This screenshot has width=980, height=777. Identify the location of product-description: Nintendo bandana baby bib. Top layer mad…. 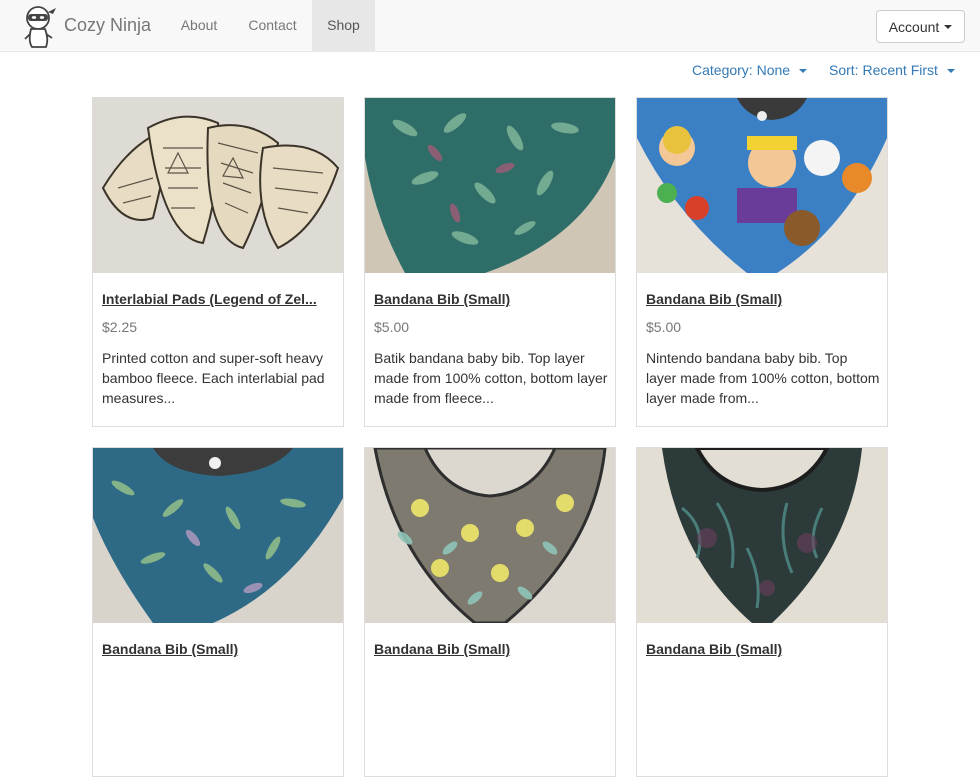
(763, 378).